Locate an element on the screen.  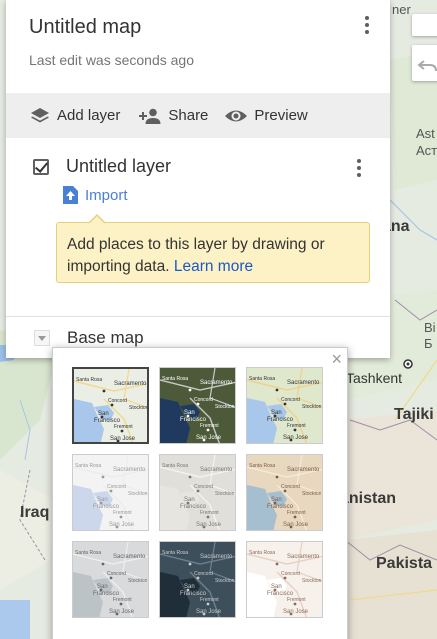
map-label-tashkent: Tashkent is located at coordinates (374, 378).